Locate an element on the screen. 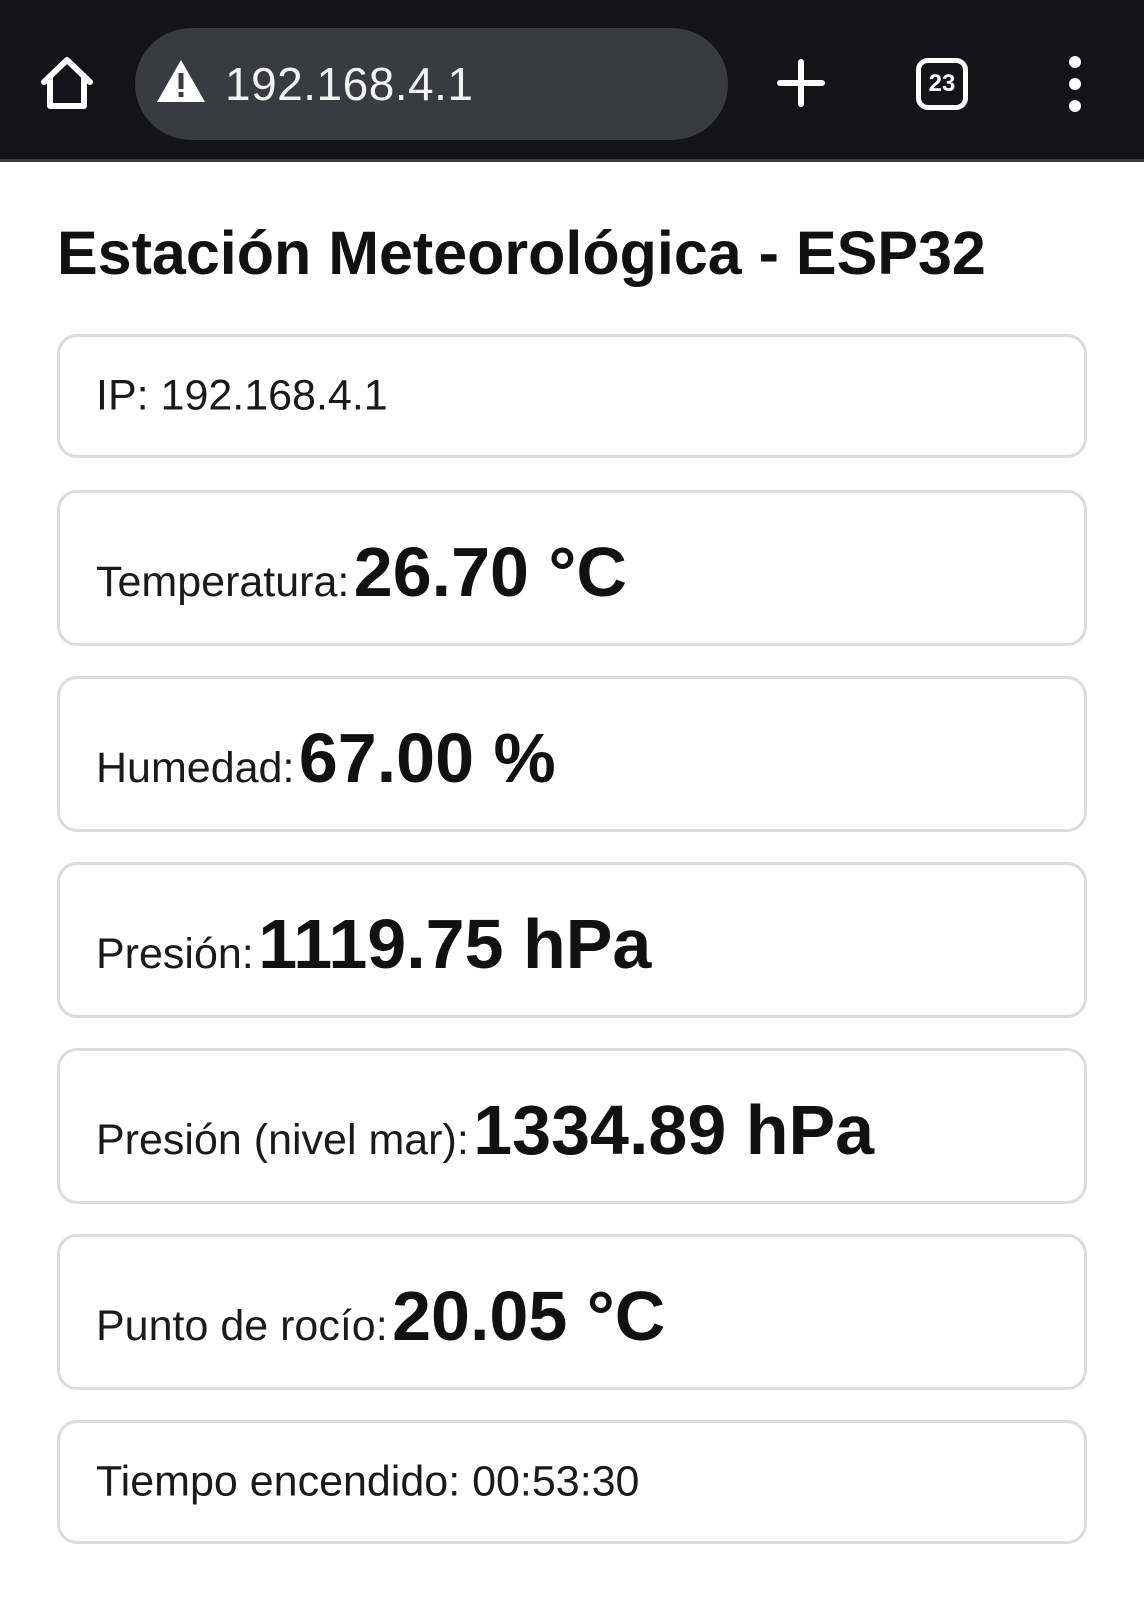 This screenshot has width=1144, height=1600. browser-toolbar: 192.168.4.1 23 is located at coordinates (572, 81).